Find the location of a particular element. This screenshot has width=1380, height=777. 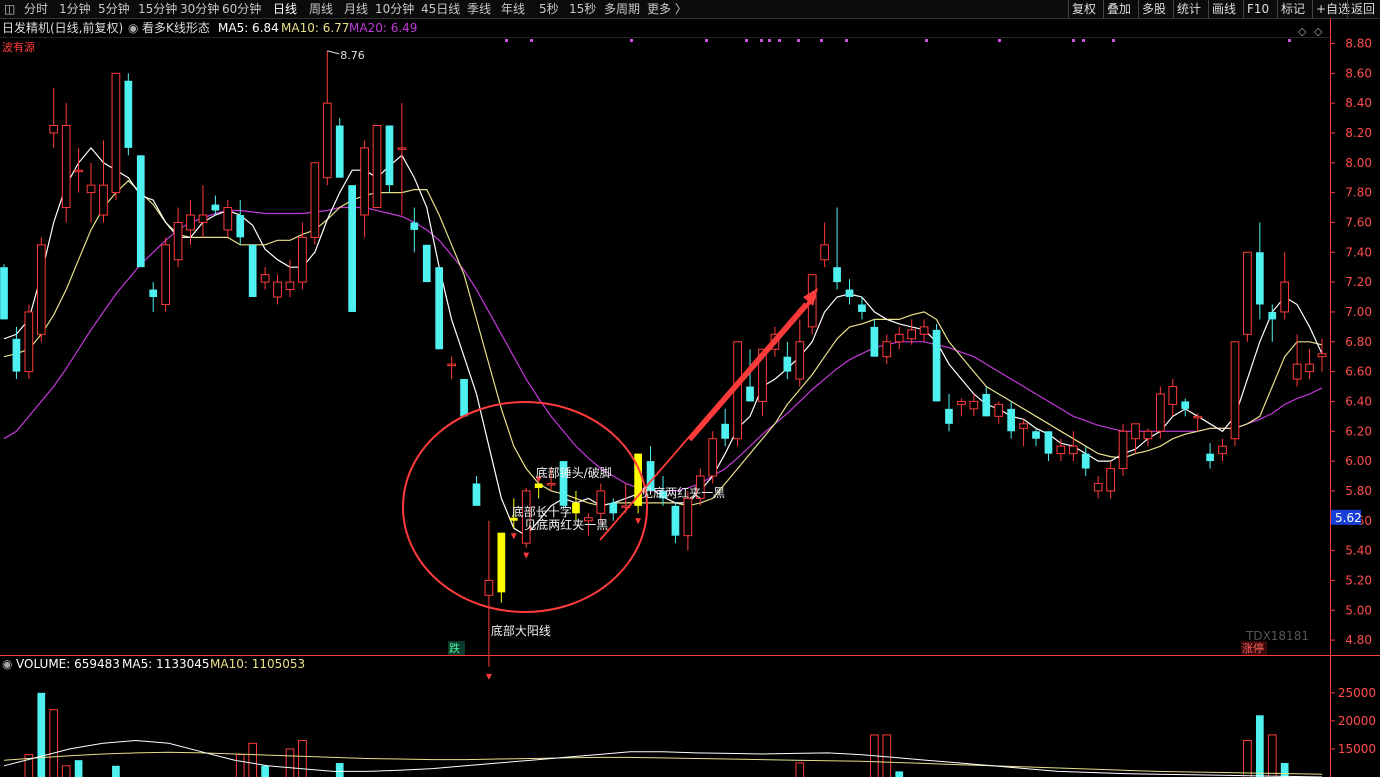

diamond-icon: ◇ is located at coordinates (1302, 31).